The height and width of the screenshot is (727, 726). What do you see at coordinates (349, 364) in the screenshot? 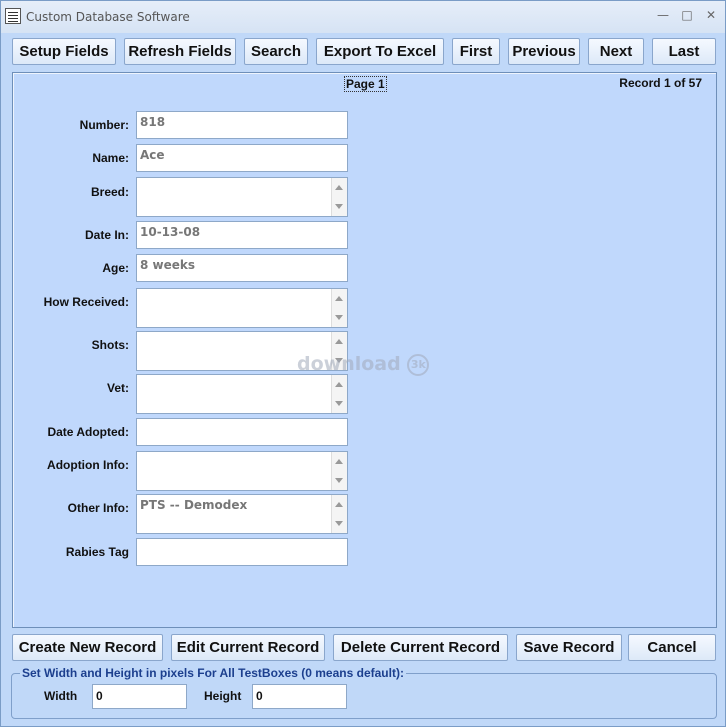
I see `watermark-text: download` at bounding box center [349, 364].